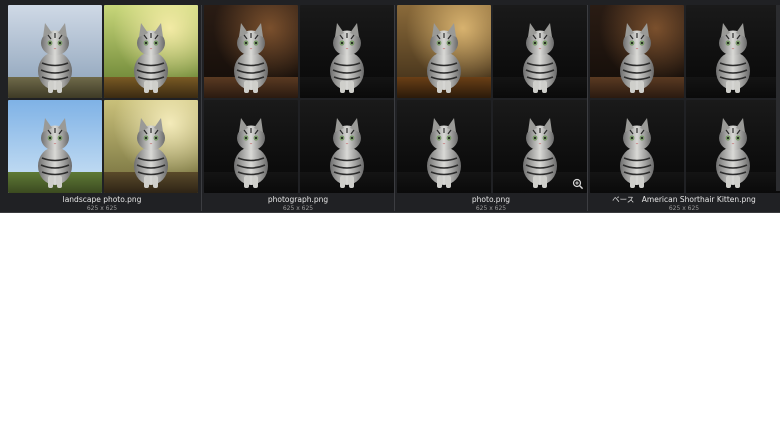 This screenshot has height=439, width=780. I want to click on gallery-card-photograph: photograph.png 625 x 625, so click(297, 108).